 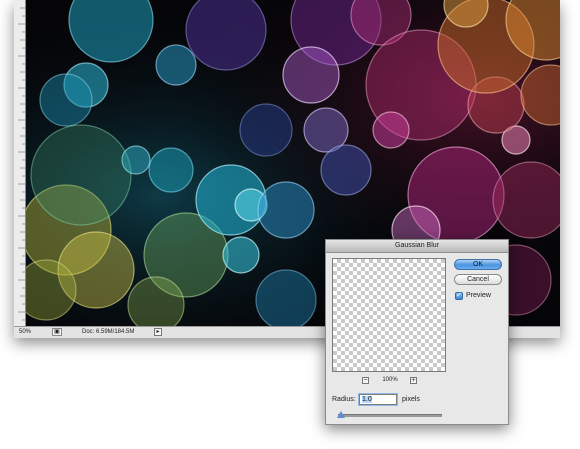 I want to click on layers-icon: ▣, so click(x=57, y=332).